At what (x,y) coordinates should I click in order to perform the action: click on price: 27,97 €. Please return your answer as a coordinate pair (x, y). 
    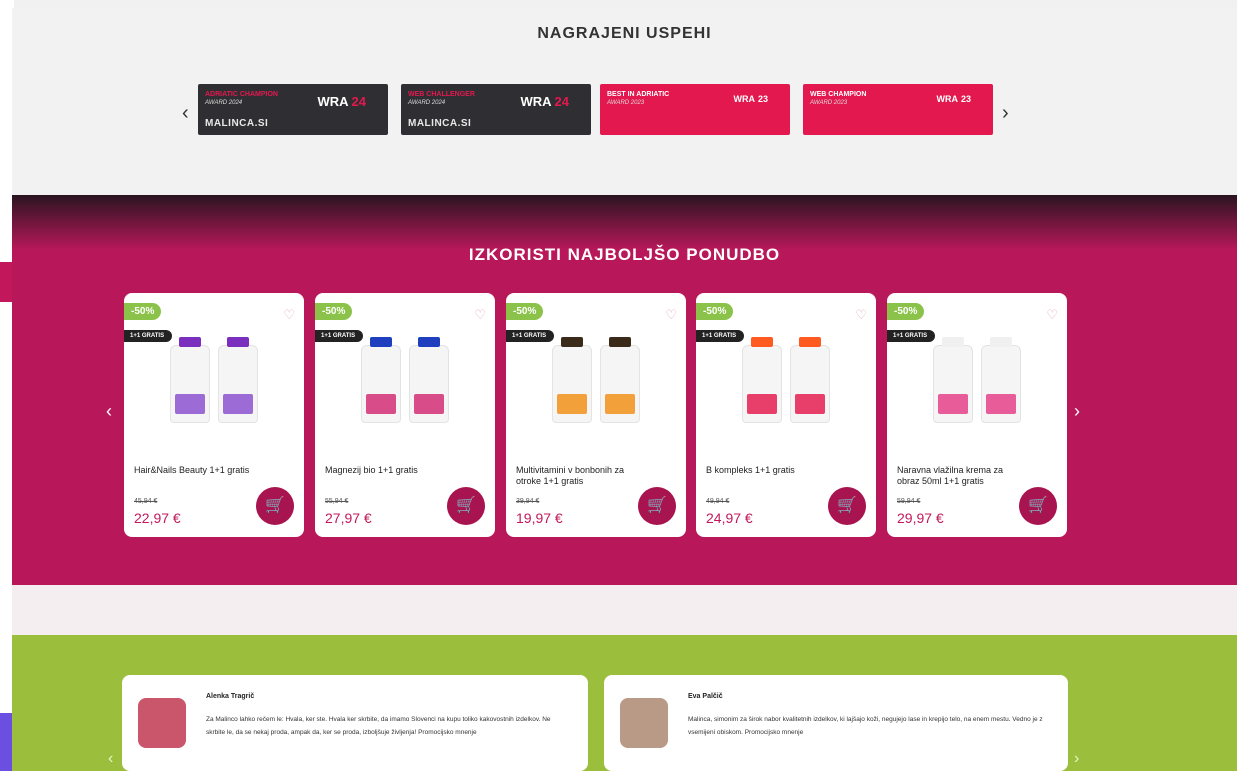
    Looking at the image, I should click on (348, 518).